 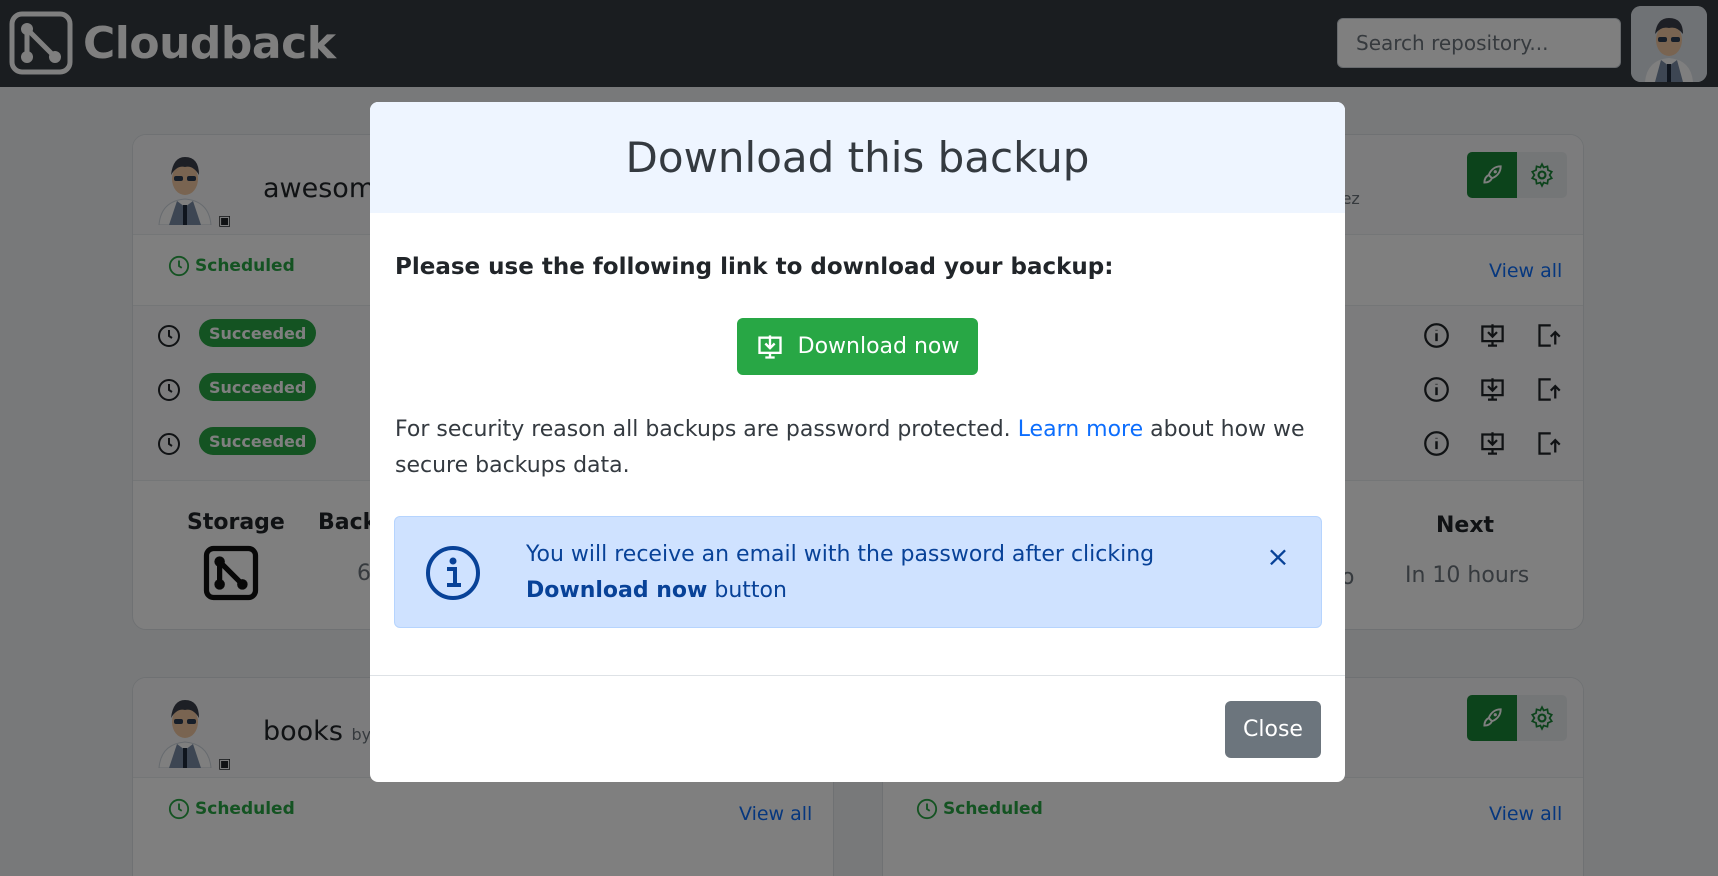 I want to click on alert-close-icon: ×, so click(x=1278, y=557).